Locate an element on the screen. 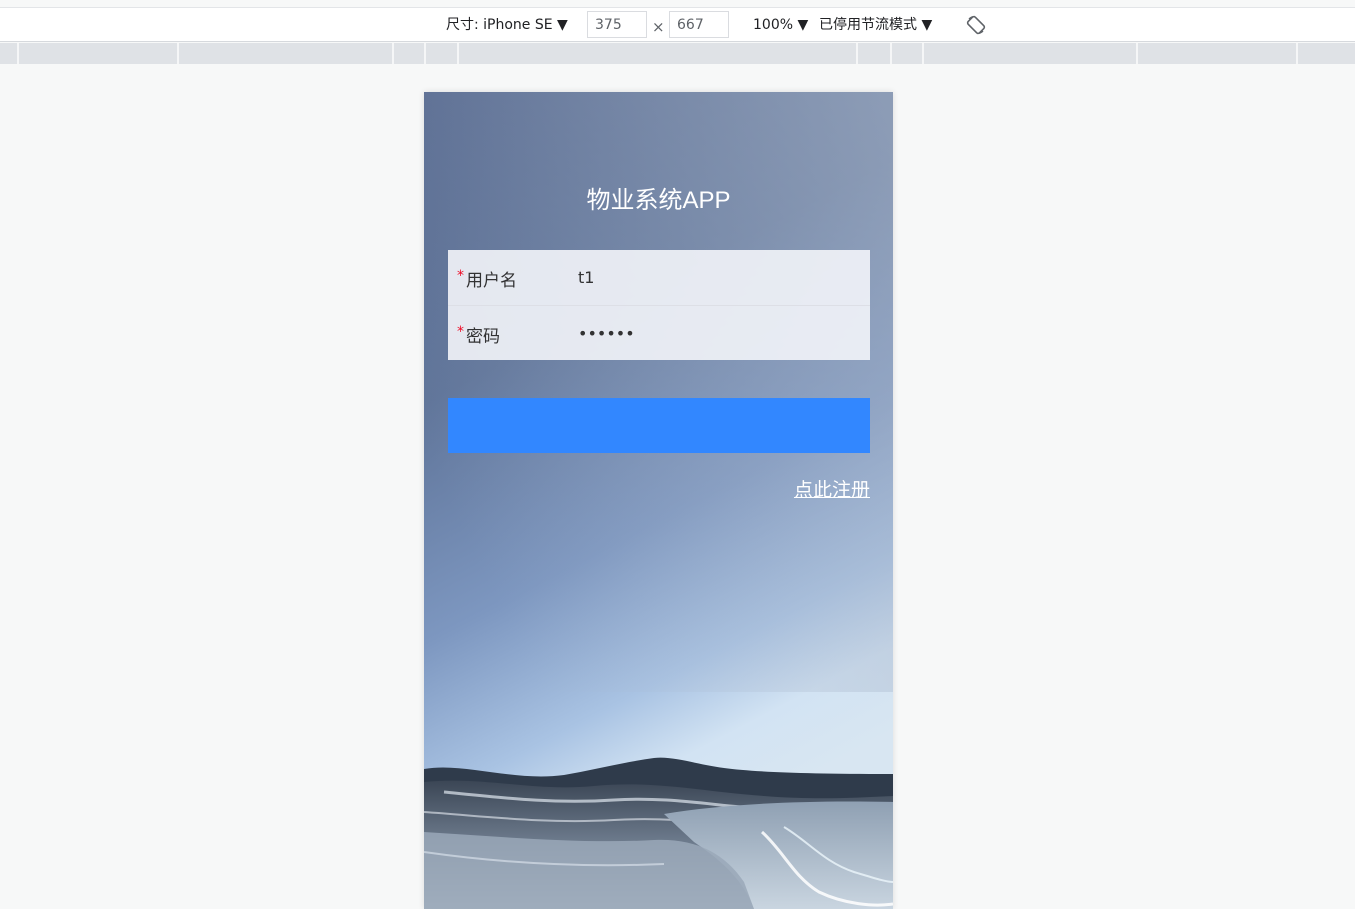  password-label: 密码 is located at coordinates (483, 337).